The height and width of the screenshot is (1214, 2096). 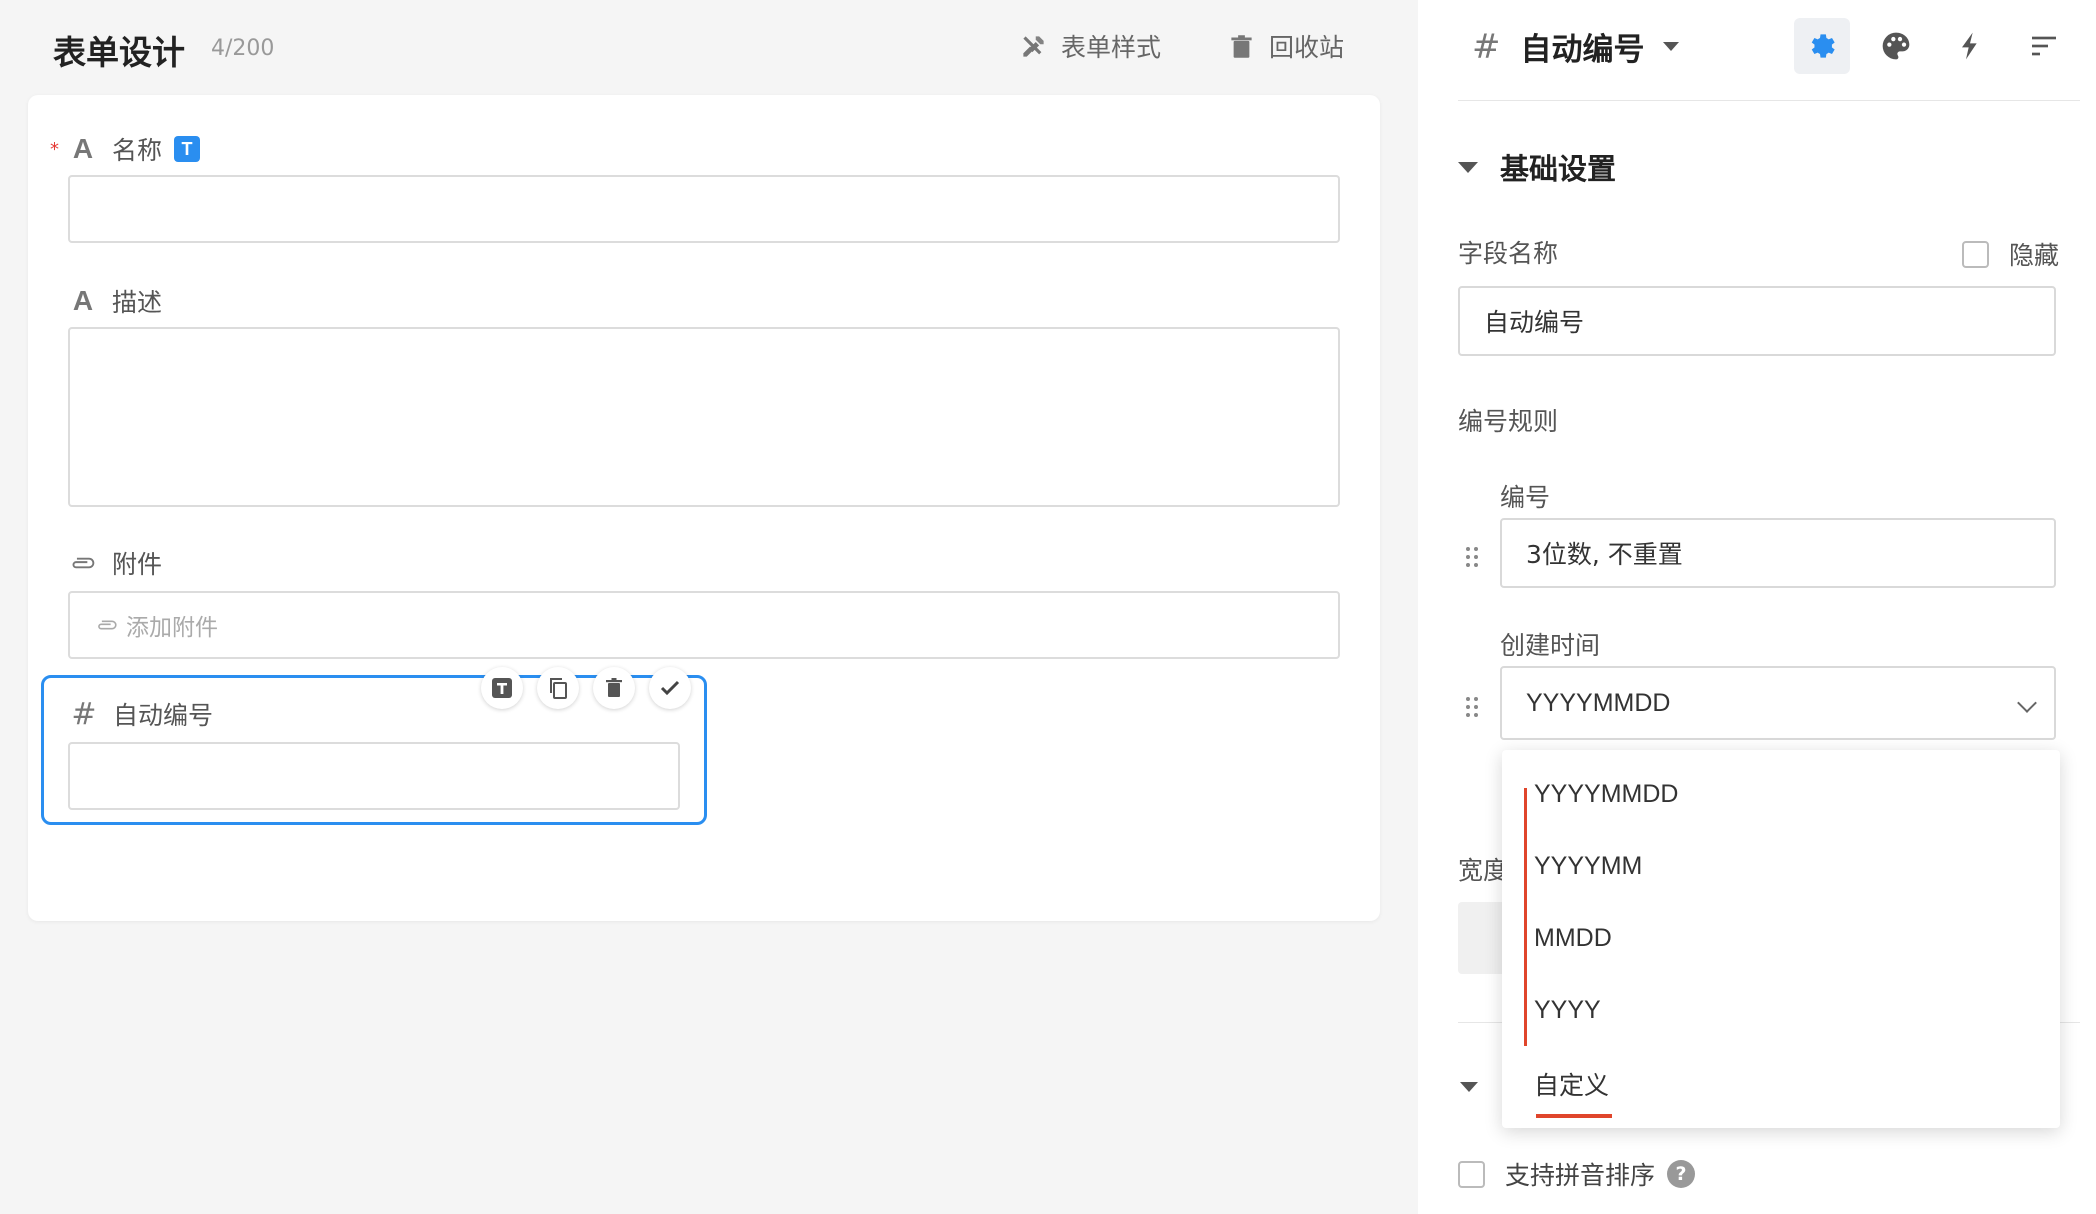 I want to click on field-label-text: 描述, so click(x=137, y=302).